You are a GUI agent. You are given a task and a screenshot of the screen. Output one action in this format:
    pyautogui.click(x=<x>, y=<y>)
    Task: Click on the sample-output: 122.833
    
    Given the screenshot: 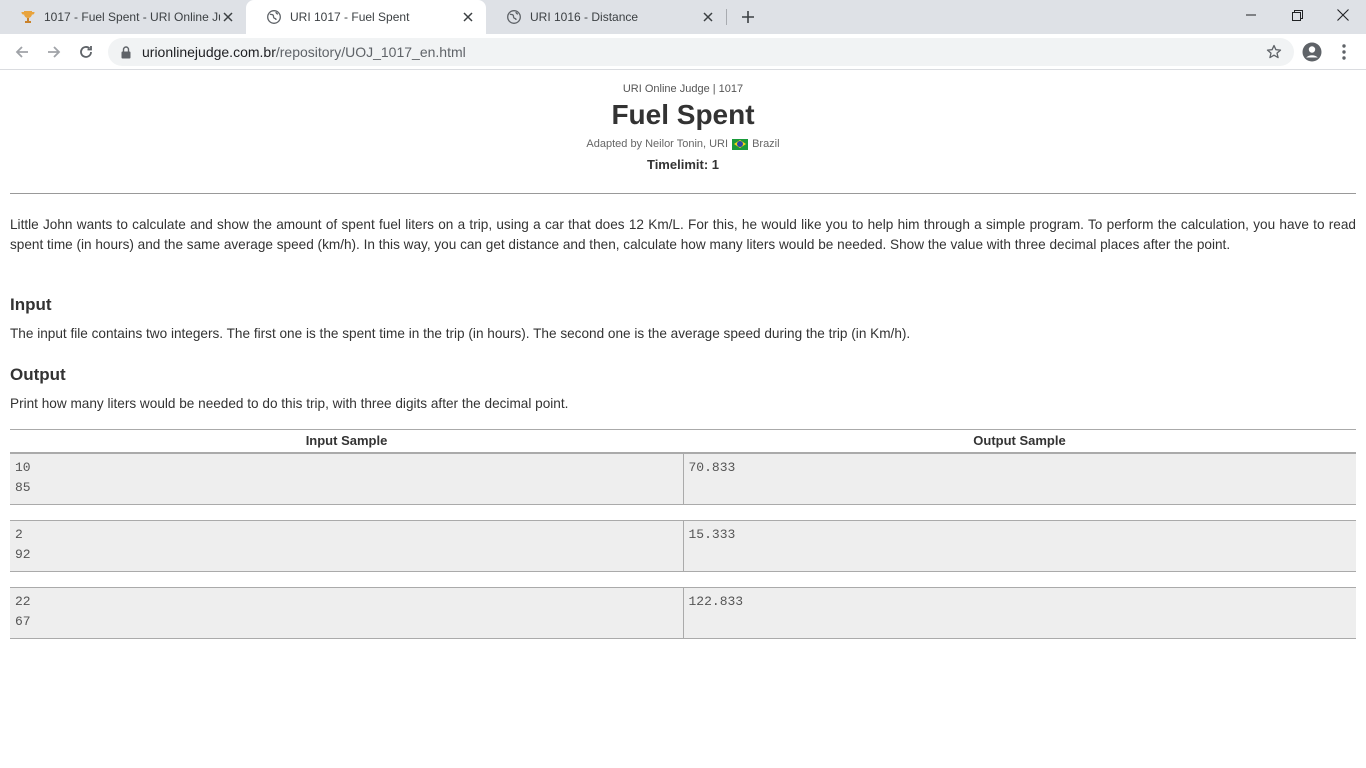 What is the action you would take?
    pyautogui.click(x=716, y=601)
    